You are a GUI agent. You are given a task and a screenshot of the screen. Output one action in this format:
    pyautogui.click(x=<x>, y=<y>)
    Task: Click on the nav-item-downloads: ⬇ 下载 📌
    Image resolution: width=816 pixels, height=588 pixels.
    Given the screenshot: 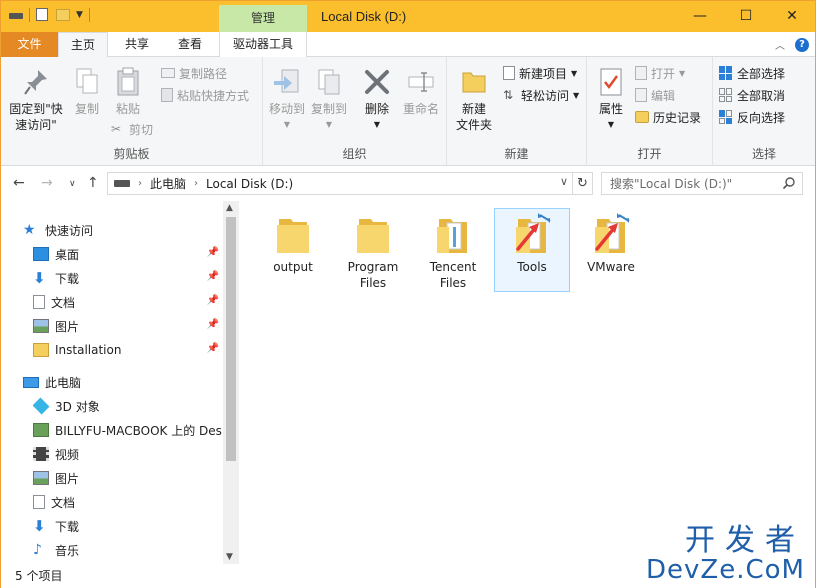 What is the action you would take?
    pyautogui.click(x=128, y=278)
    